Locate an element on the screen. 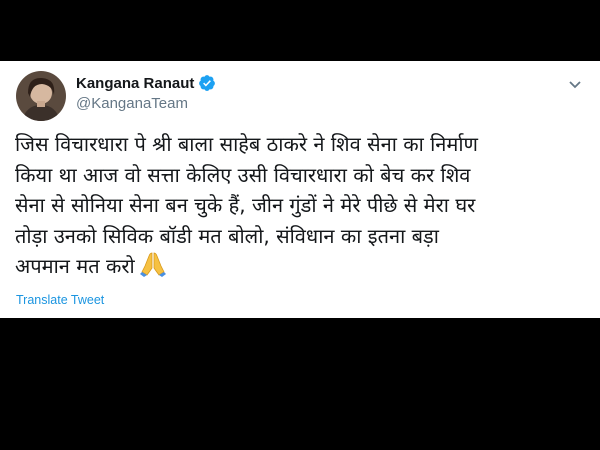 The height and width of the screenshot is (450, 600). tweet-text-line-last: अपमान मत करो is located at coordinates (300, 268).